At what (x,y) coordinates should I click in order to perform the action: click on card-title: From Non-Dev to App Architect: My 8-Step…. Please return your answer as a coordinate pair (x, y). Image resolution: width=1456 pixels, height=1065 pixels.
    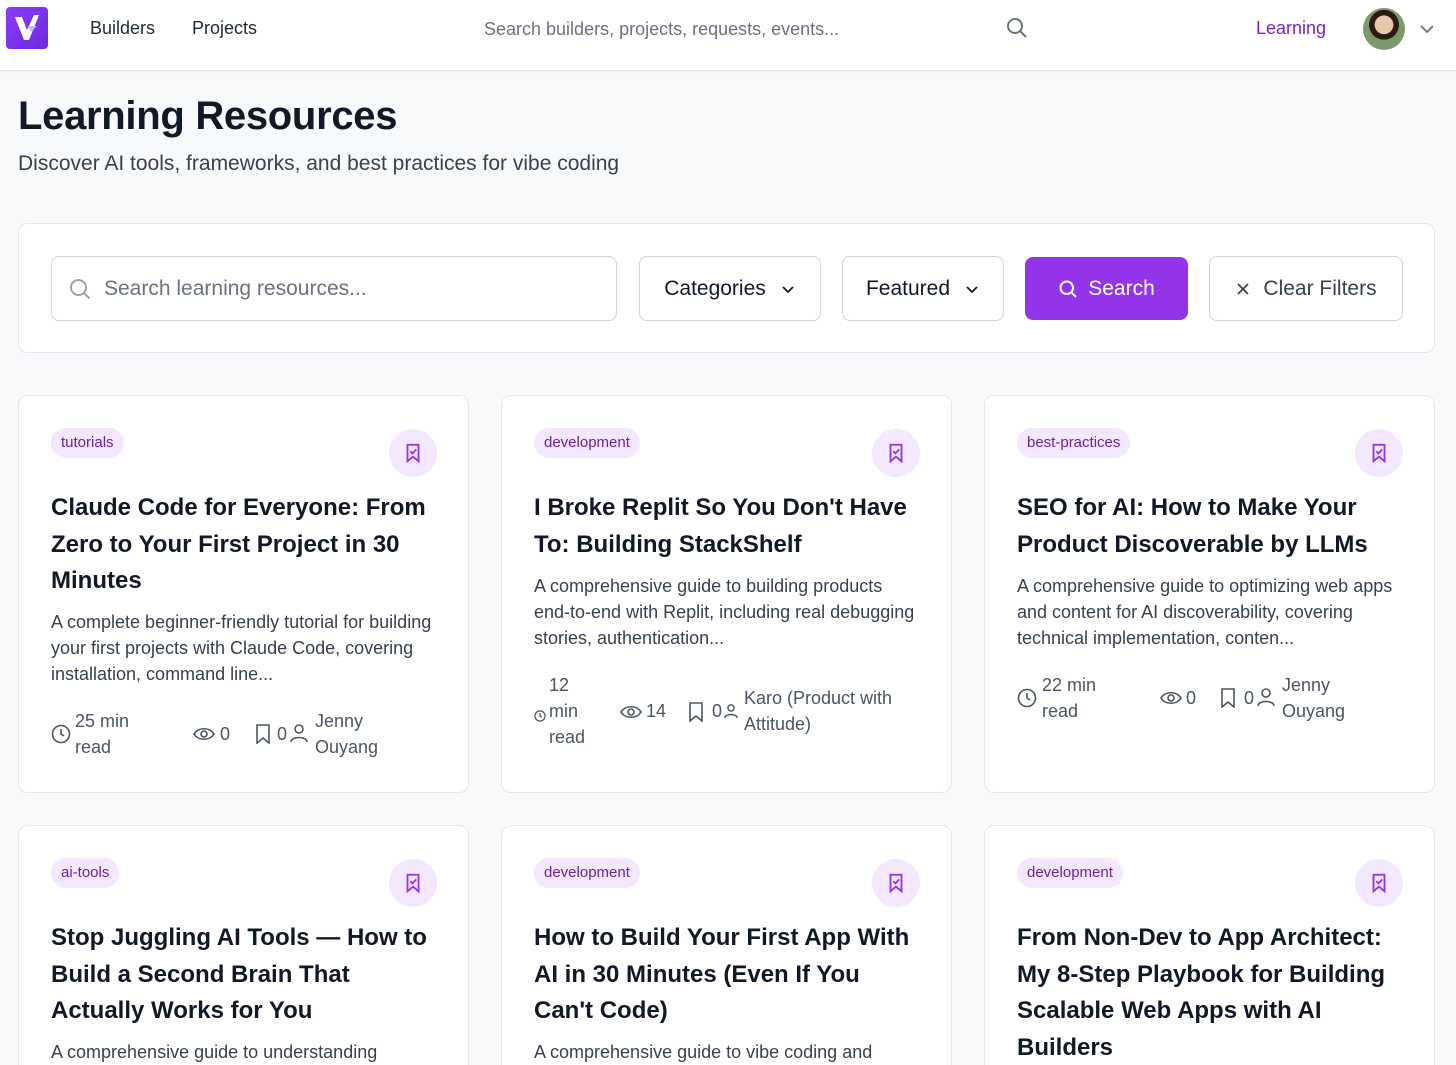
    Looking at the image, I should click on (1212, 992).